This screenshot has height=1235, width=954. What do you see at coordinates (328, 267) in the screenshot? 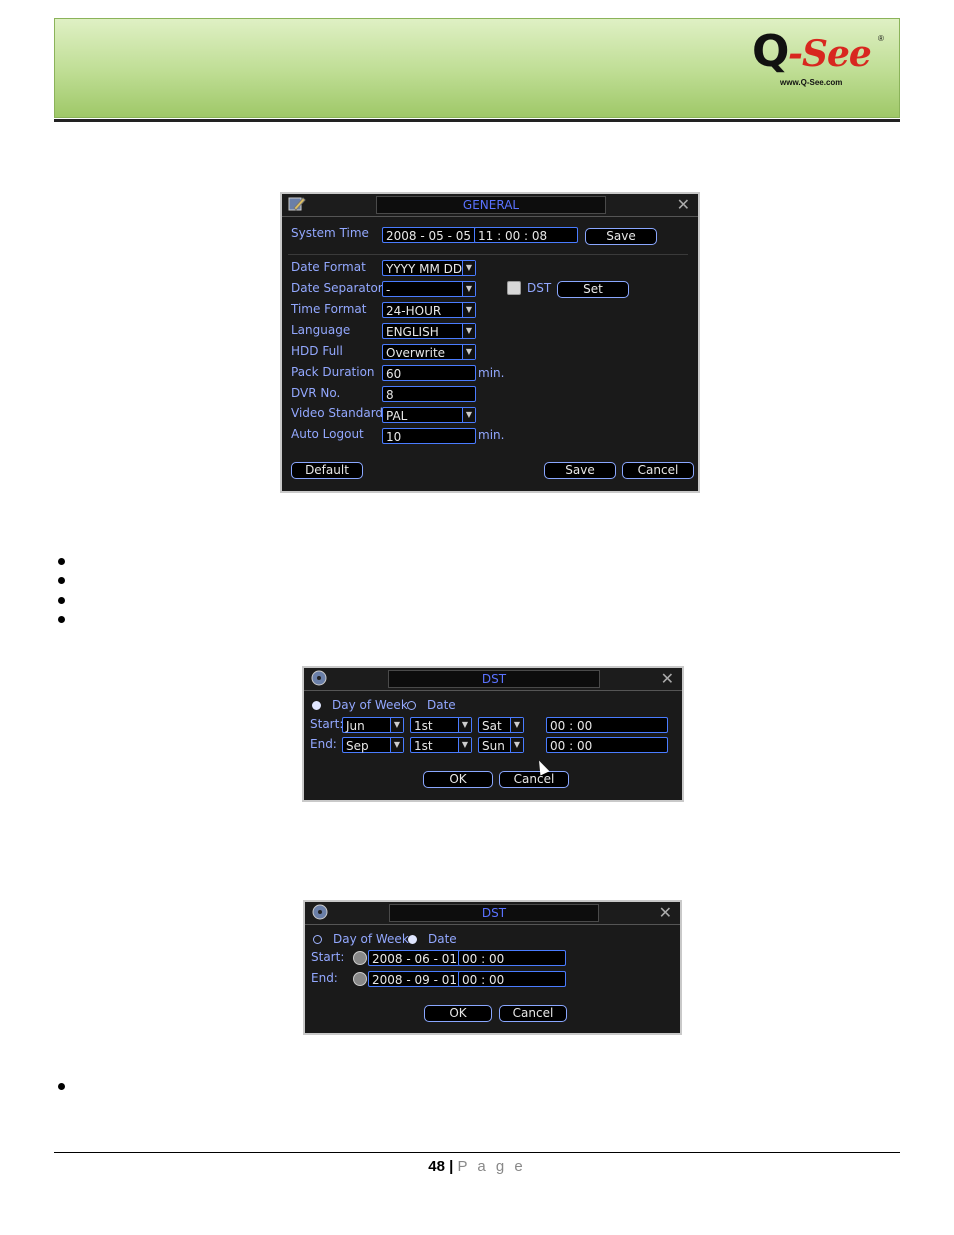
I see `date-format-label: Date Format` at bounding box center [328, 267].